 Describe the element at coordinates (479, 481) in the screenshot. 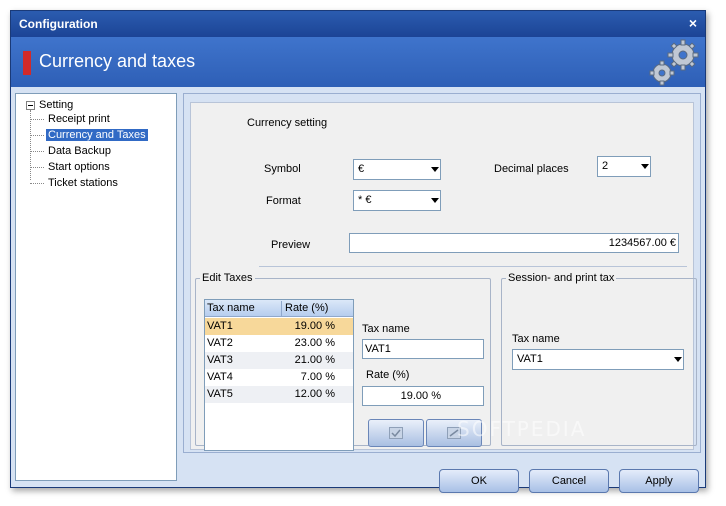

I see `ok-button: OK` at that location.